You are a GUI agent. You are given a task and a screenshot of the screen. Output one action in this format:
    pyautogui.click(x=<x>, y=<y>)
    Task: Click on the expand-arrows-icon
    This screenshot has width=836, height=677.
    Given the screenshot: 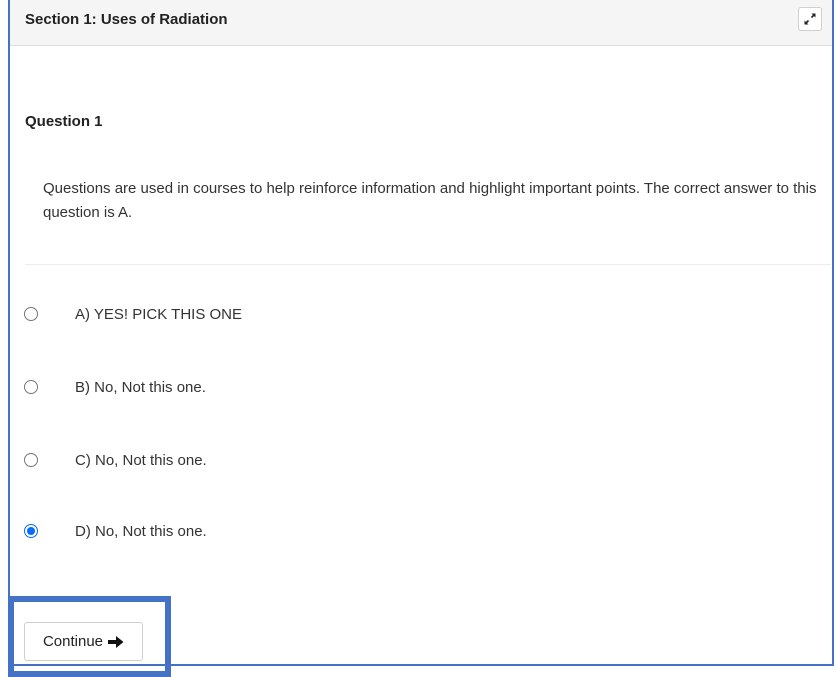 What is the action you would take?
    pyautogui.click(x=810, y=19)
    